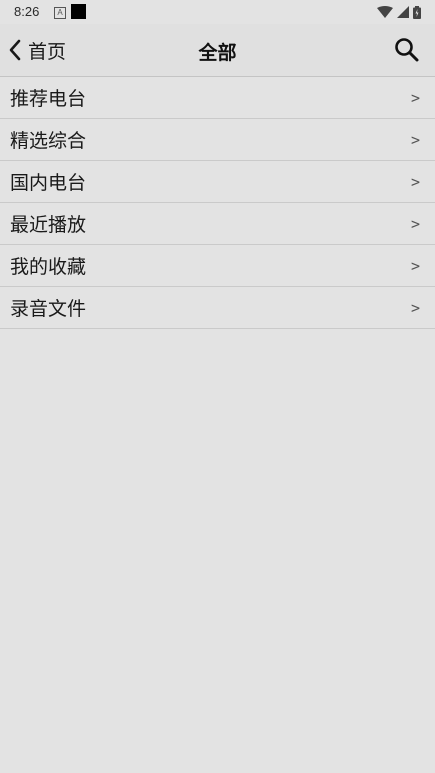 The height and width of the screenshot is (773, 435). Describe the element at coordinates (217, 98) in the screenshot. I see `list-item-recommended-stations: 推荐电台 >` at that location.